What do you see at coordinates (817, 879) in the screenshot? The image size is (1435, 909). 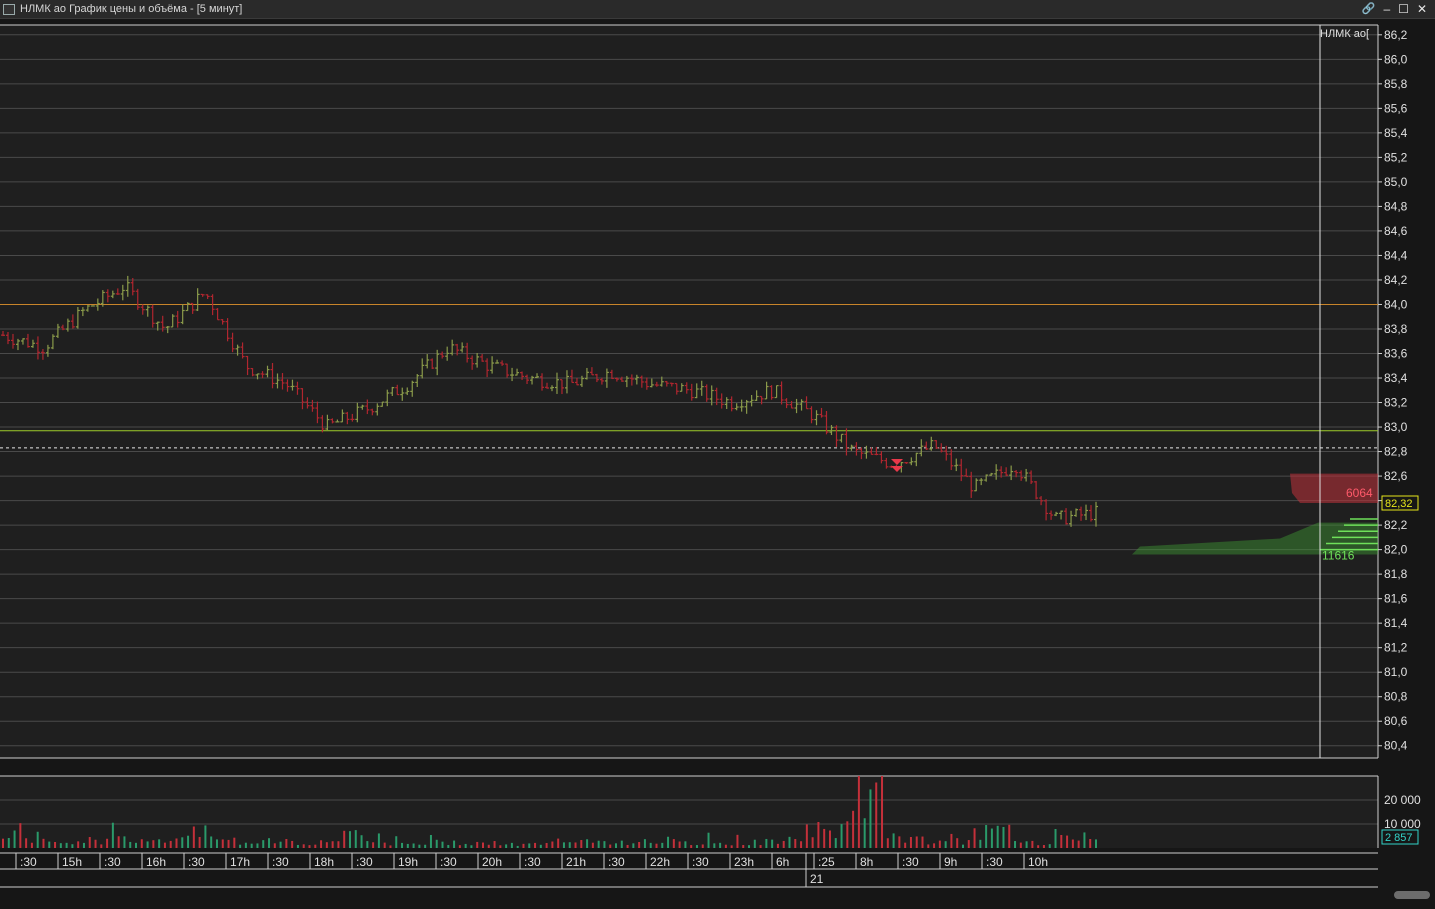 I see `date-label: 21` at bounding box center [817, 879].